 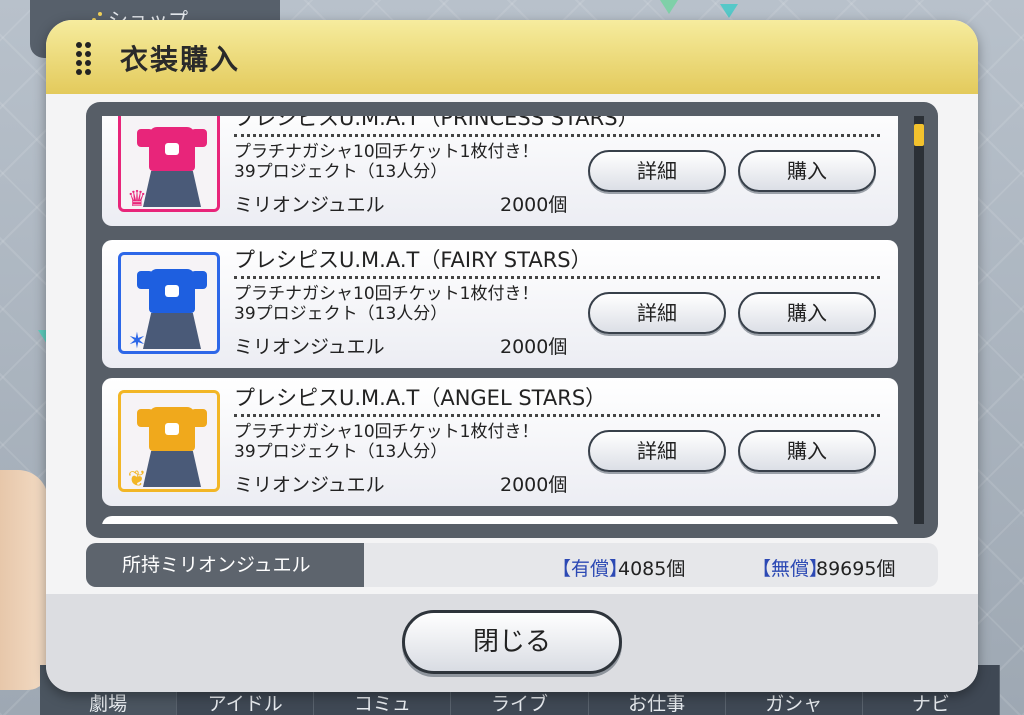 I want to click on dialog-footer: 閉じる, so click(x=512, y=643).